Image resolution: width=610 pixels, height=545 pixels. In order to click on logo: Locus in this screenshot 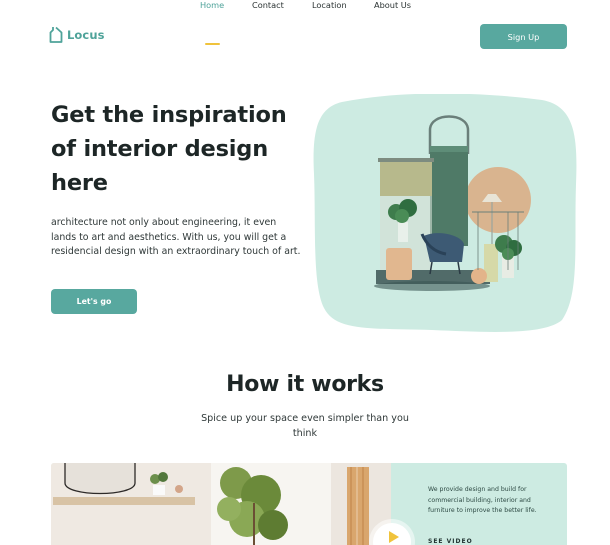, I will do `click(77, 34)`.